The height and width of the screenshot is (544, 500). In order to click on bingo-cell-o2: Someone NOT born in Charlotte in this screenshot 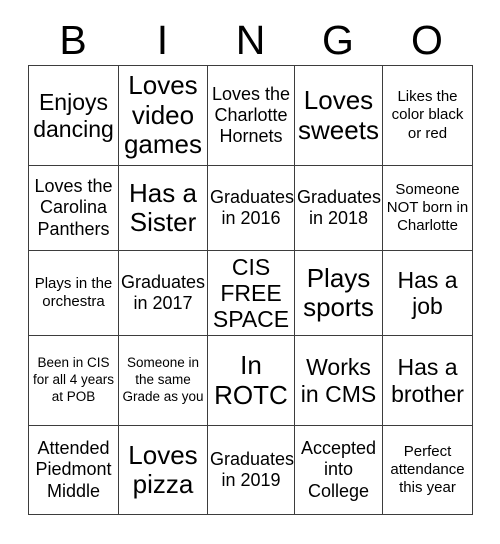, I will do `click(427, 208)`.